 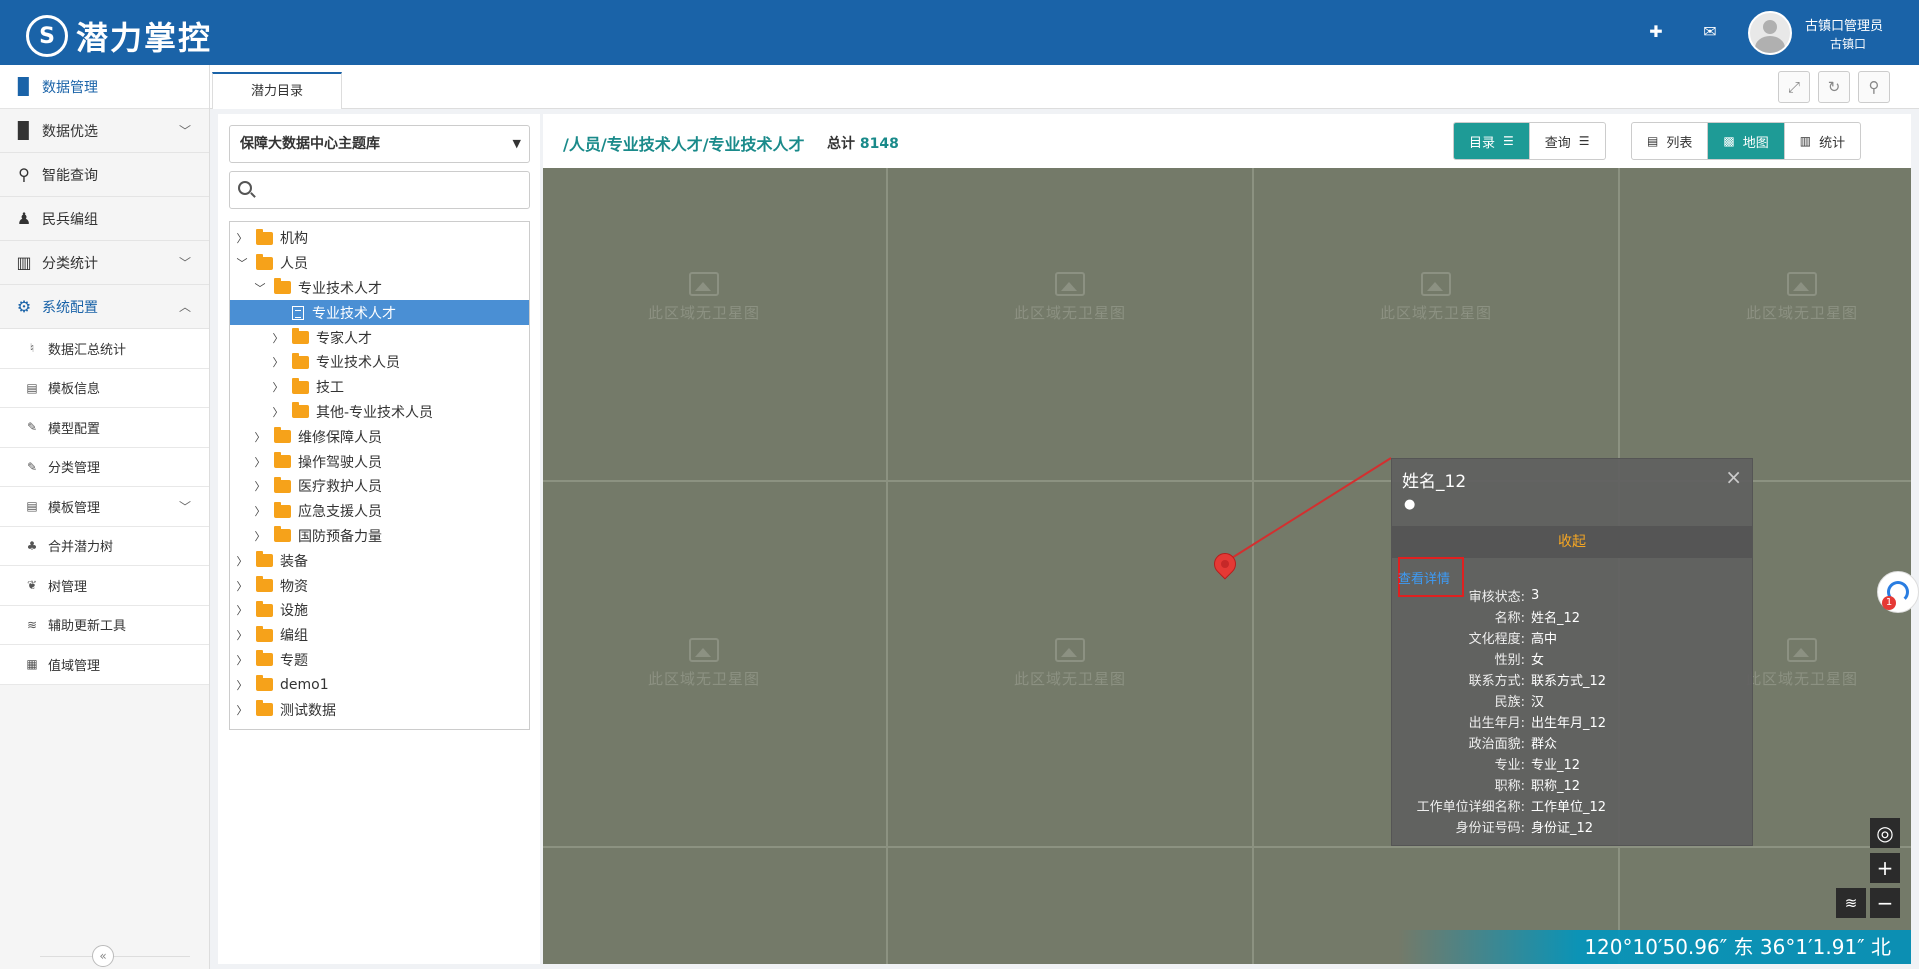 I want to click on tree-node-yiliao: 〉 医疗救护人员, so click(x=379, y=486).